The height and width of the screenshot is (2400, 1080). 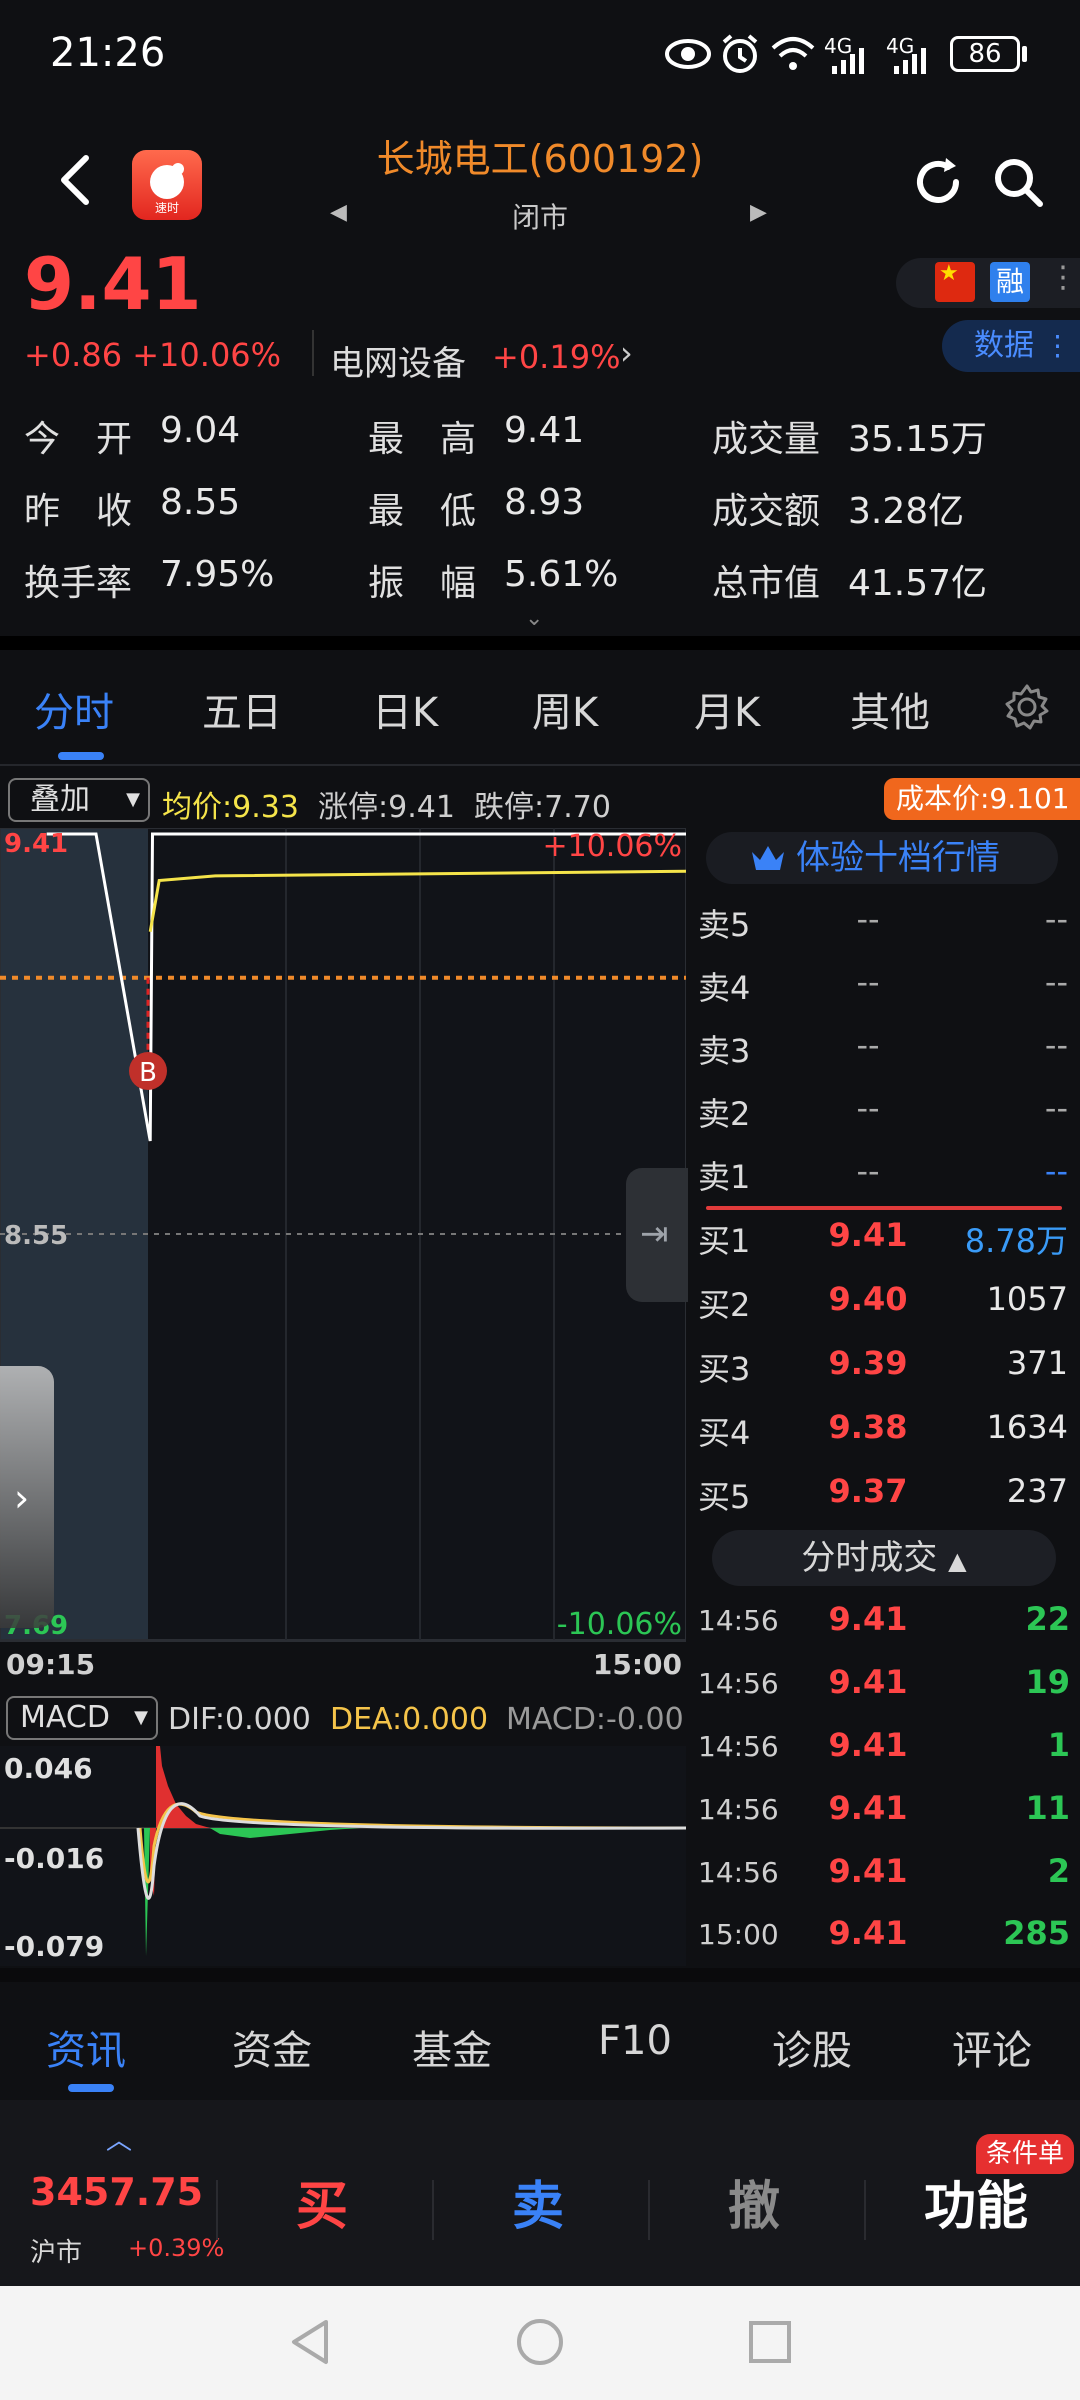 What do you see at coordinates (938, 182) in the screenshot?
I see `refresh-icon` at bounding box center [938, 182].